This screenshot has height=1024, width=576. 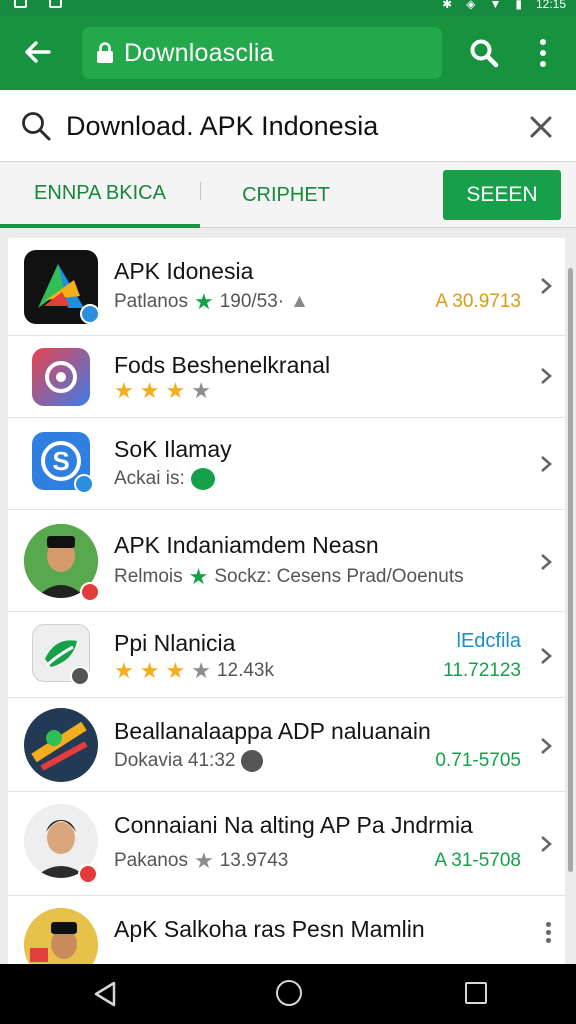 What do you see at coordinates (482, 670) in the screenshot?
I see `app-price: 11.72123` at bounding box center [482, 670].